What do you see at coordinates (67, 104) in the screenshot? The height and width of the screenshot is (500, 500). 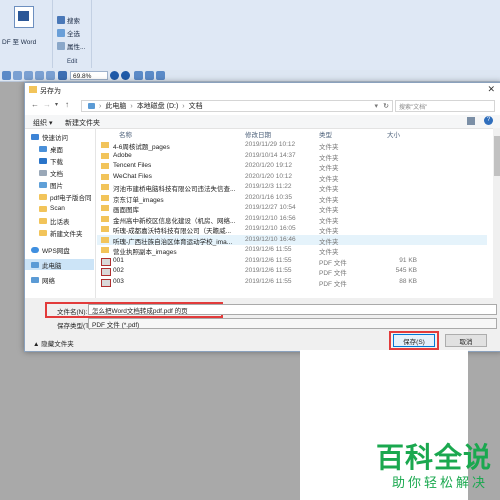 I see `up-arrow-icon: ↑` at bounding box center [67, 104].